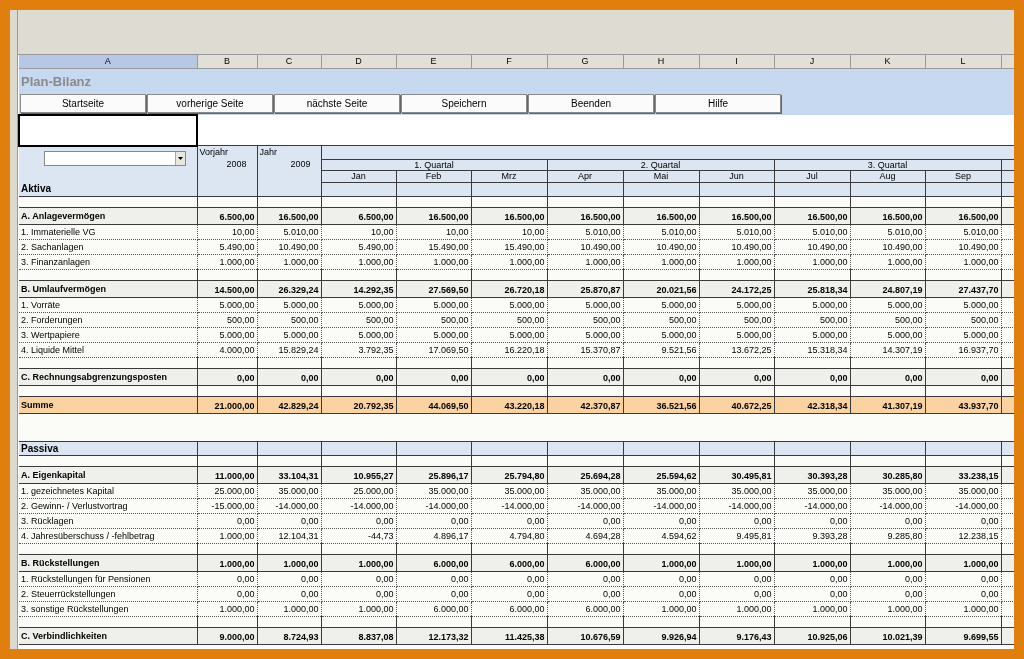  Describe the element at coordinates (524, 350) in the screenshot. I see `value-cell-text: 16.220,18` at that location.